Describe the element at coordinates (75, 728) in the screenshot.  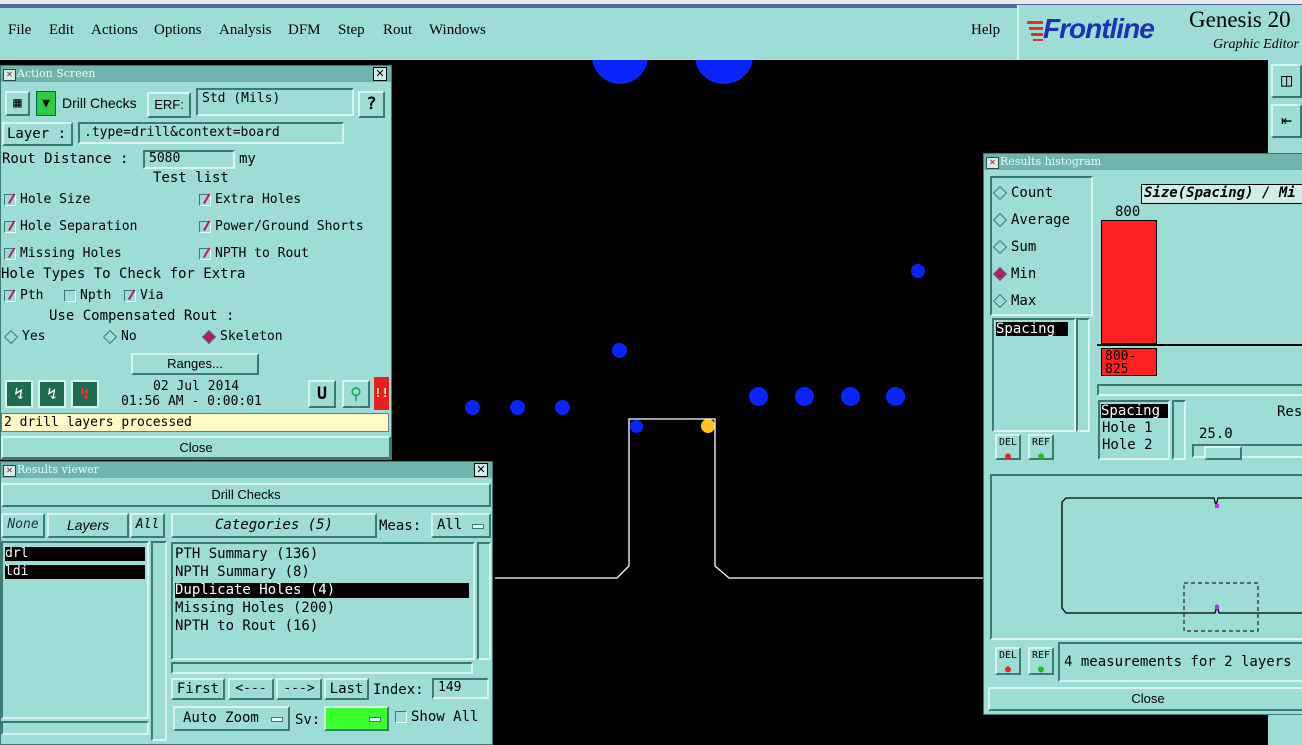
I see `layers-hscrollbar` at that location.